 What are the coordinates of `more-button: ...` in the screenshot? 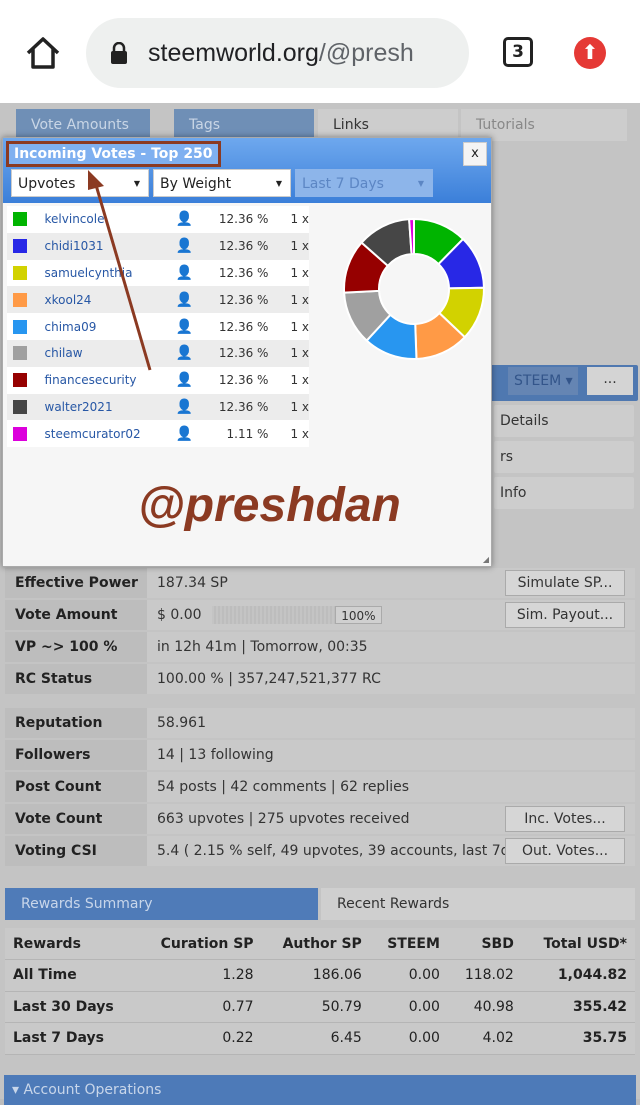 It's located at (610, 381).